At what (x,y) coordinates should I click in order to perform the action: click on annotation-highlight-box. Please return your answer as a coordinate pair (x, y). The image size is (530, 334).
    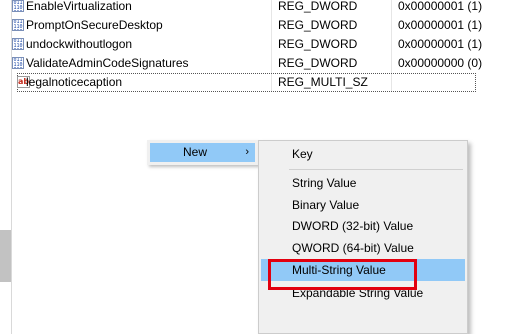
    Looking at the image, I should click on (342, 274).